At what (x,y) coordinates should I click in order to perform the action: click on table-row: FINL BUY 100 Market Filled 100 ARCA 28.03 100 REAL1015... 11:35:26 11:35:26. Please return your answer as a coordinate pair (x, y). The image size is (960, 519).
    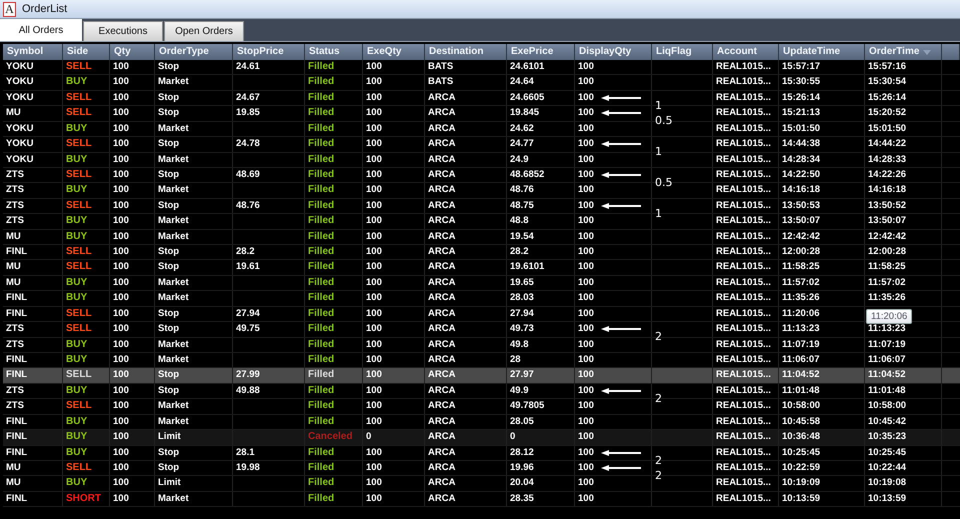
    Looking at the image, I should click on (481, 299).